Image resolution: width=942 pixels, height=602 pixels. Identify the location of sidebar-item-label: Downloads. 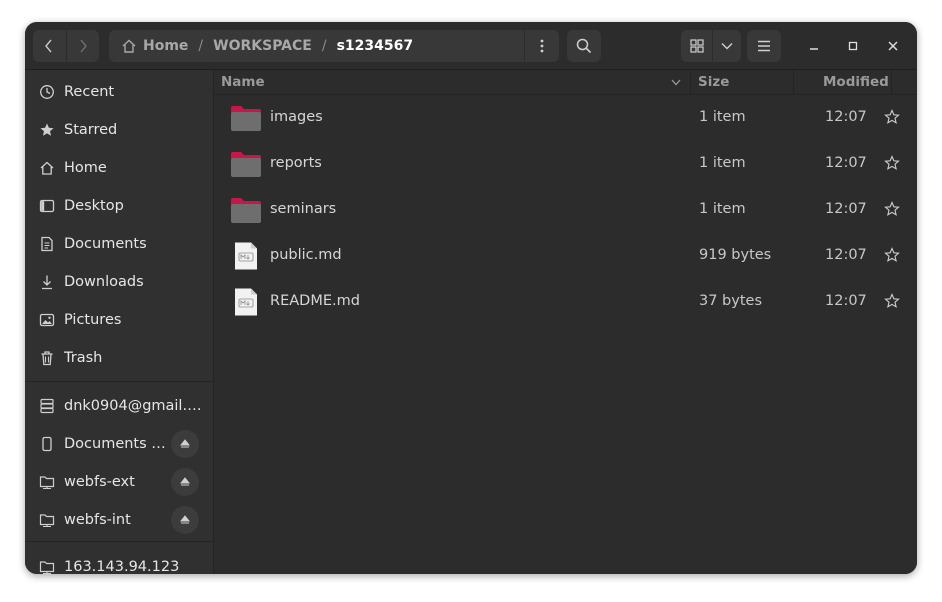
(104, 282).